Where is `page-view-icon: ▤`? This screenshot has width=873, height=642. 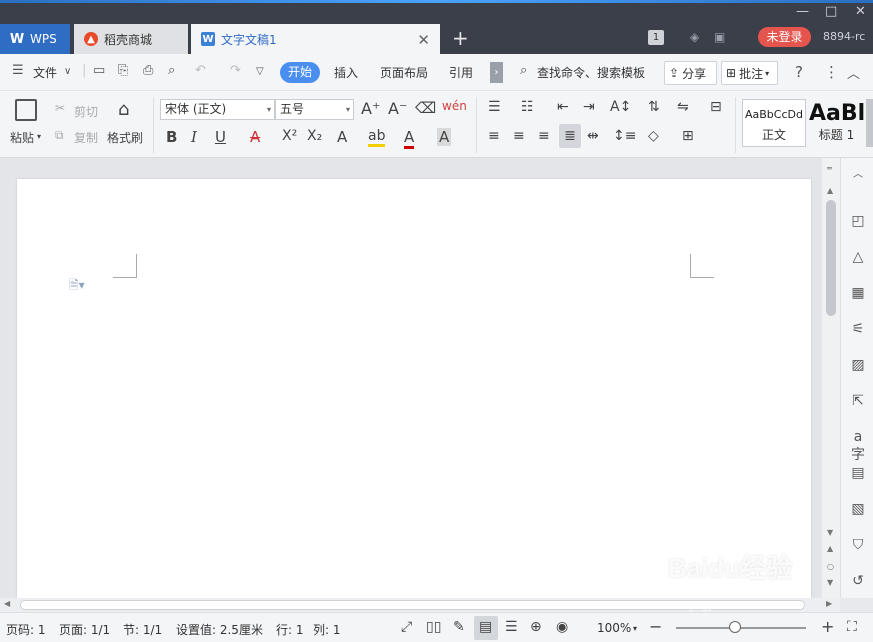
page-view-icon: ▤ is located at coordinates (485, 627).